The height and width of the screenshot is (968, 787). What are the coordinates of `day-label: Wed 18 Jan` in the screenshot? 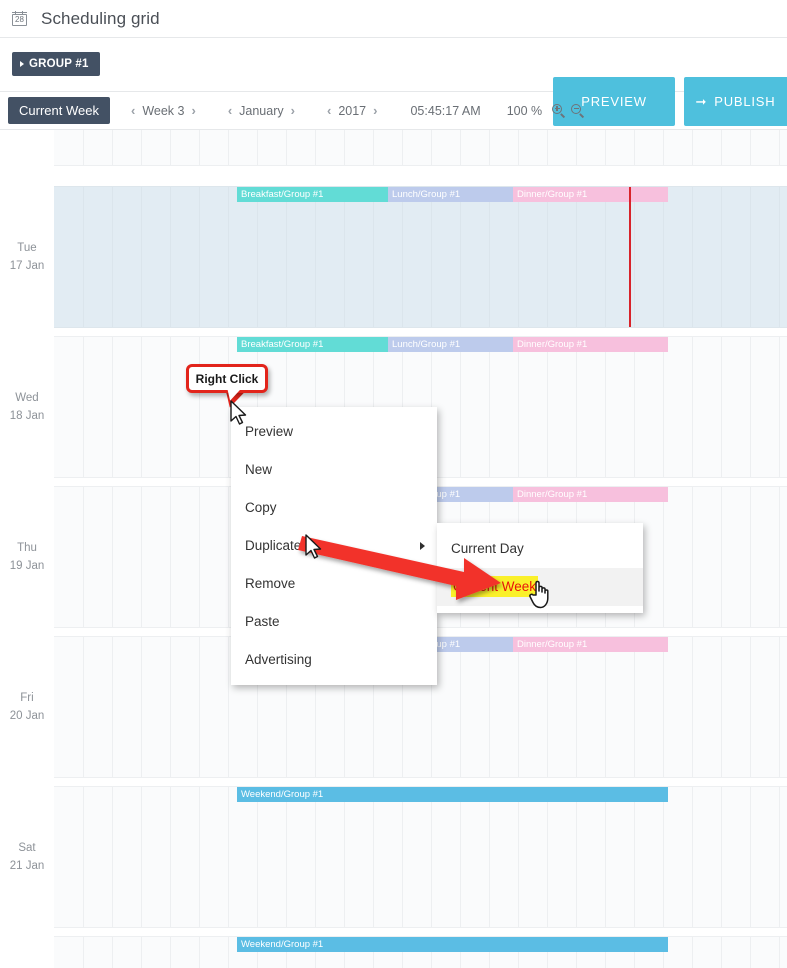 It's located at (27, 407).